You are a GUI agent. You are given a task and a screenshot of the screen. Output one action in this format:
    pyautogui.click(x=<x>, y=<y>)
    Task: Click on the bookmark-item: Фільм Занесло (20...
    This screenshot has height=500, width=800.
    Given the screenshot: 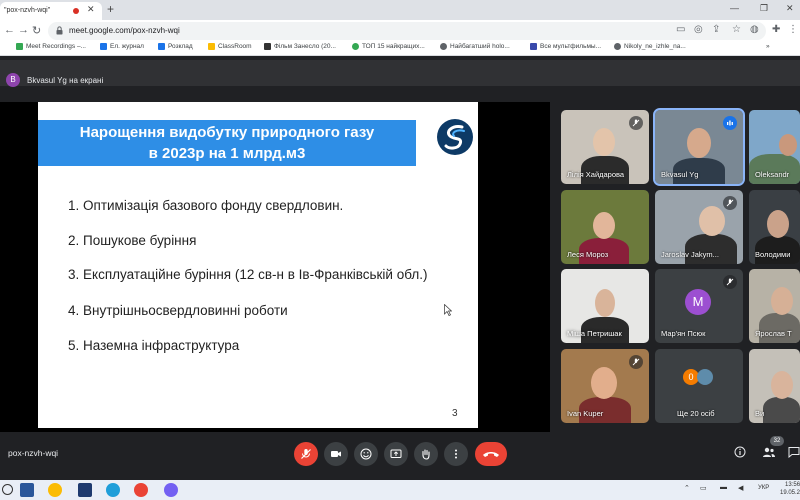 What is the action you would take?
    pyautogui.click(x=300, y=46)
    